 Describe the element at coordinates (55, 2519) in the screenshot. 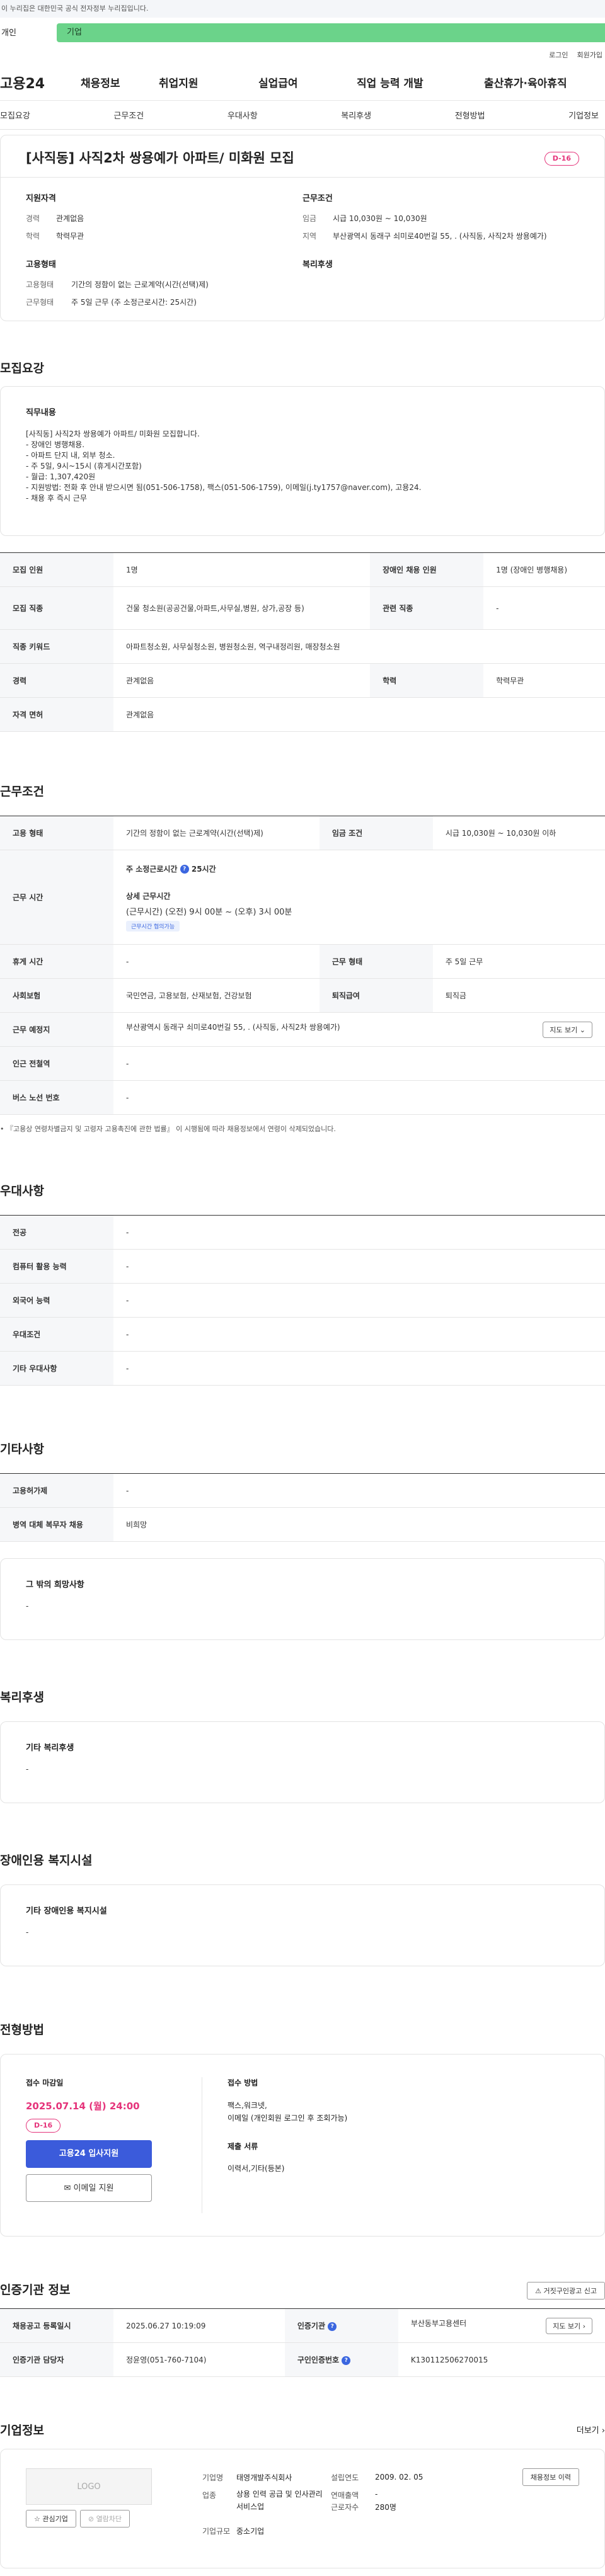

I see `favorite-company-label: 관심기업` at that location.